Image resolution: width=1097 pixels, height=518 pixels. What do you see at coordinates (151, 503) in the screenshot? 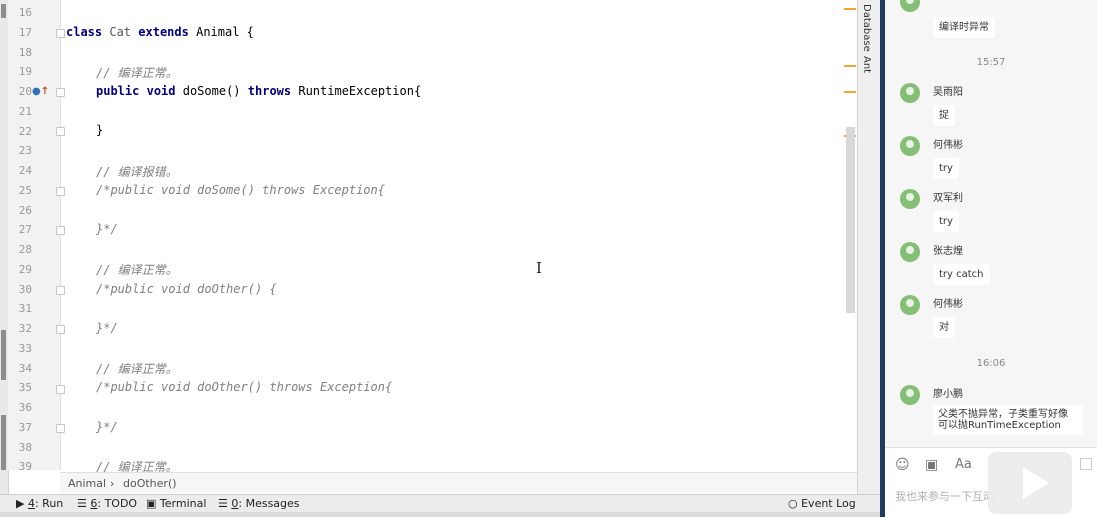
I see `terminal-icon: ▣` at bounding box center [151, 503].